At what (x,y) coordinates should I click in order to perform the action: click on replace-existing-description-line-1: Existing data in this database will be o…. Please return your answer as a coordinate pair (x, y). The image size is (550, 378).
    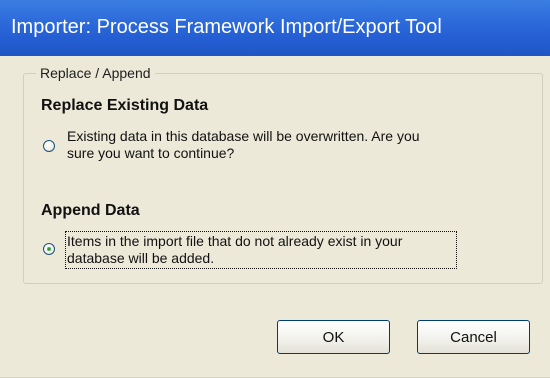
    Looking at the image, I should click on (243, 136).